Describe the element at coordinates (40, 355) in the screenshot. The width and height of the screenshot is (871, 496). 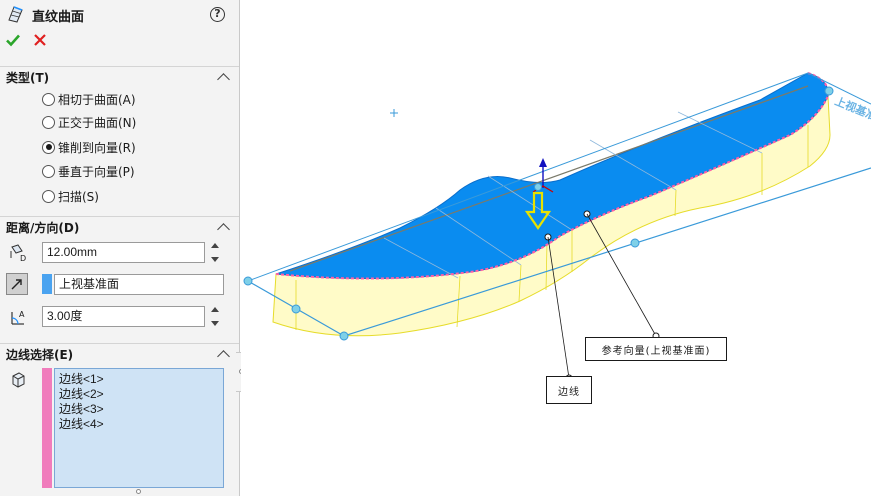
I see `edge-section-title: 边线选择(E)` at that location.